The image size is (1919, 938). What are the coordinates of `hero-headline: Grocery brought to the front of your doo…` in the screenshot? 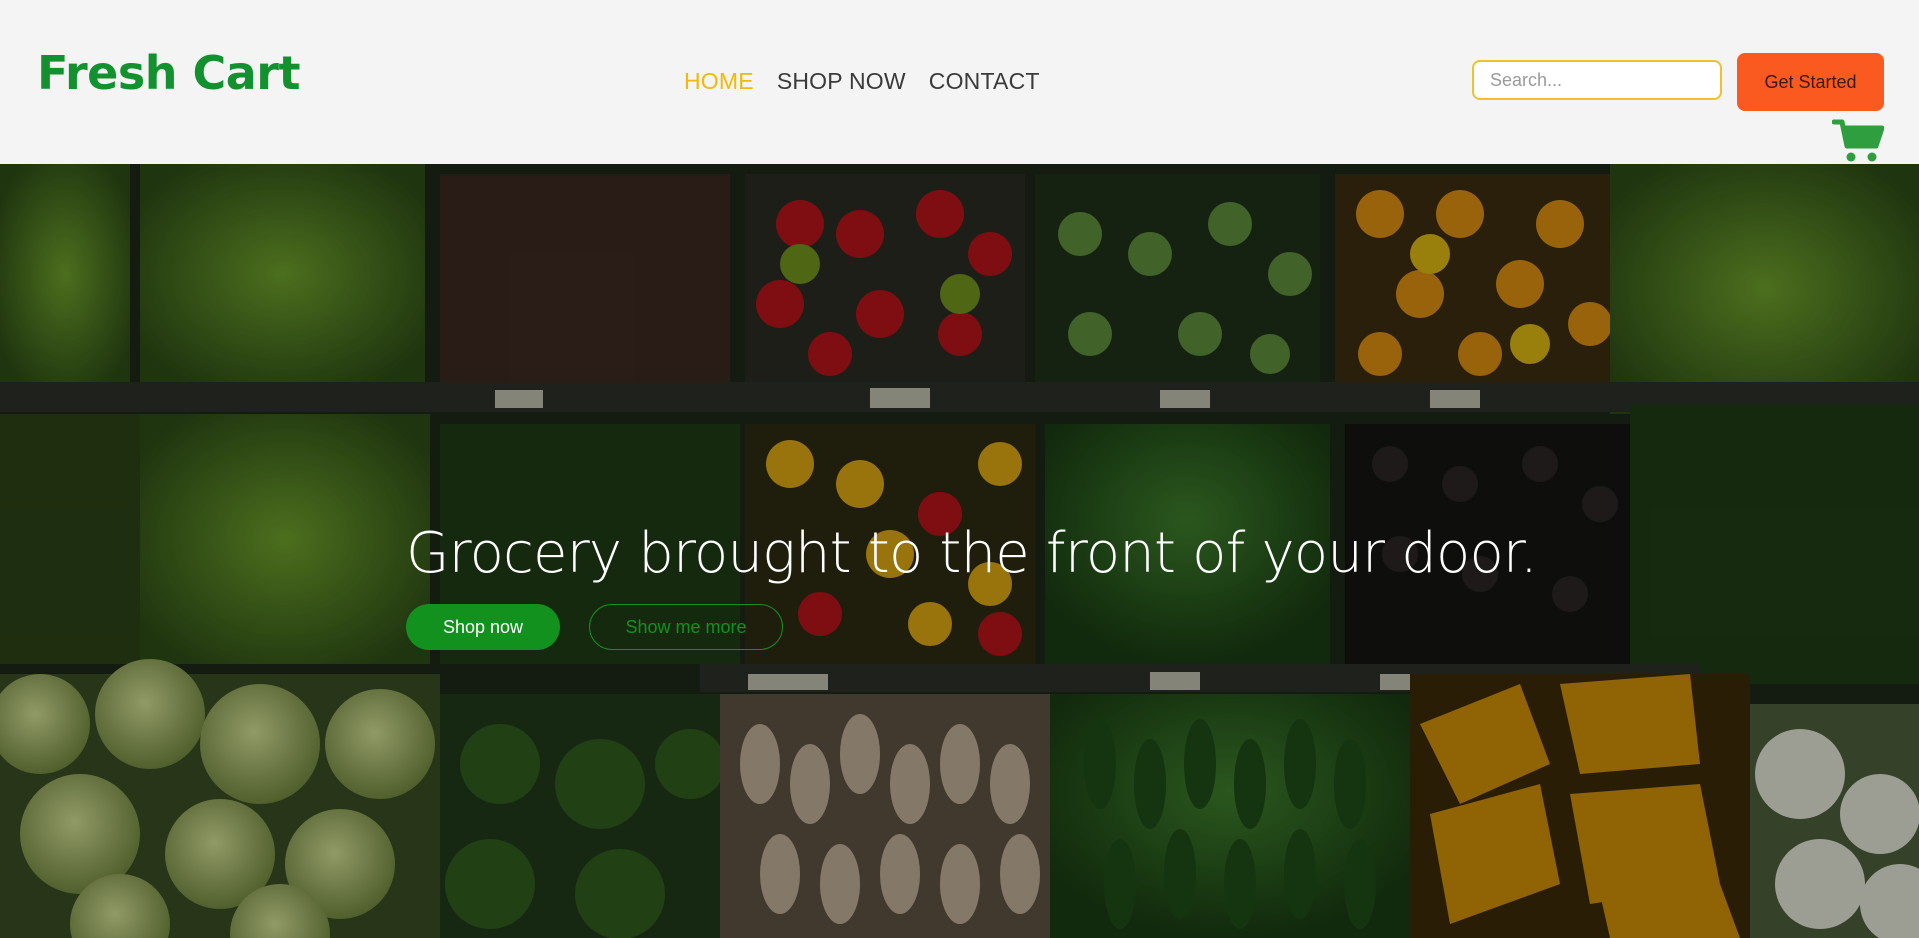 It's located at (972, 553).